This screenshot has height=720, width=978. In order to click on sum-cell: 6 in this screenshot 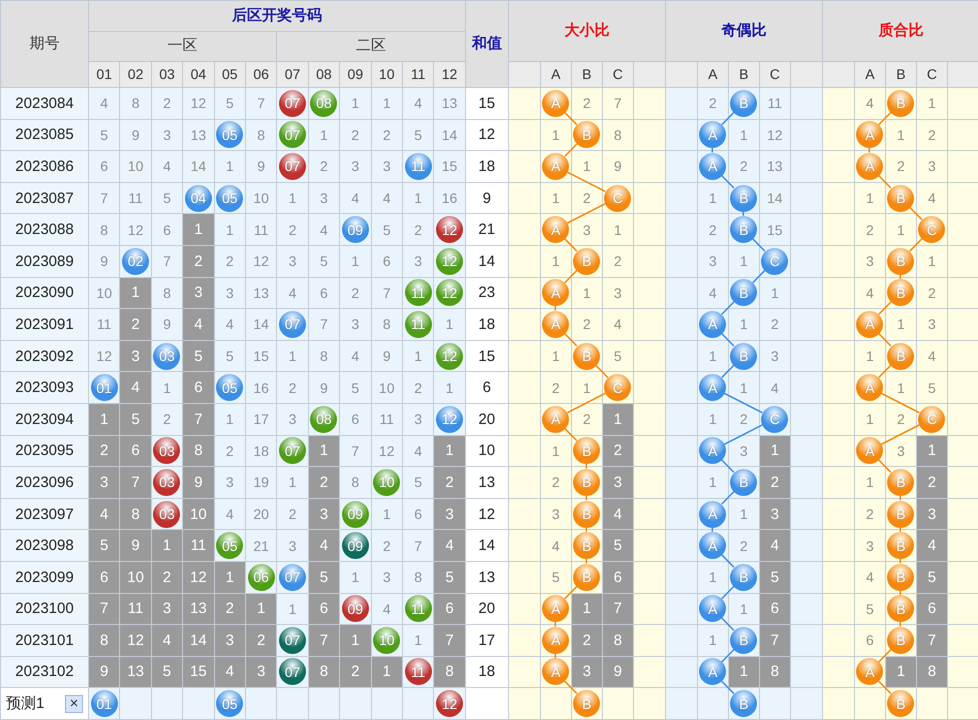, I will do `click(486, 388)`.